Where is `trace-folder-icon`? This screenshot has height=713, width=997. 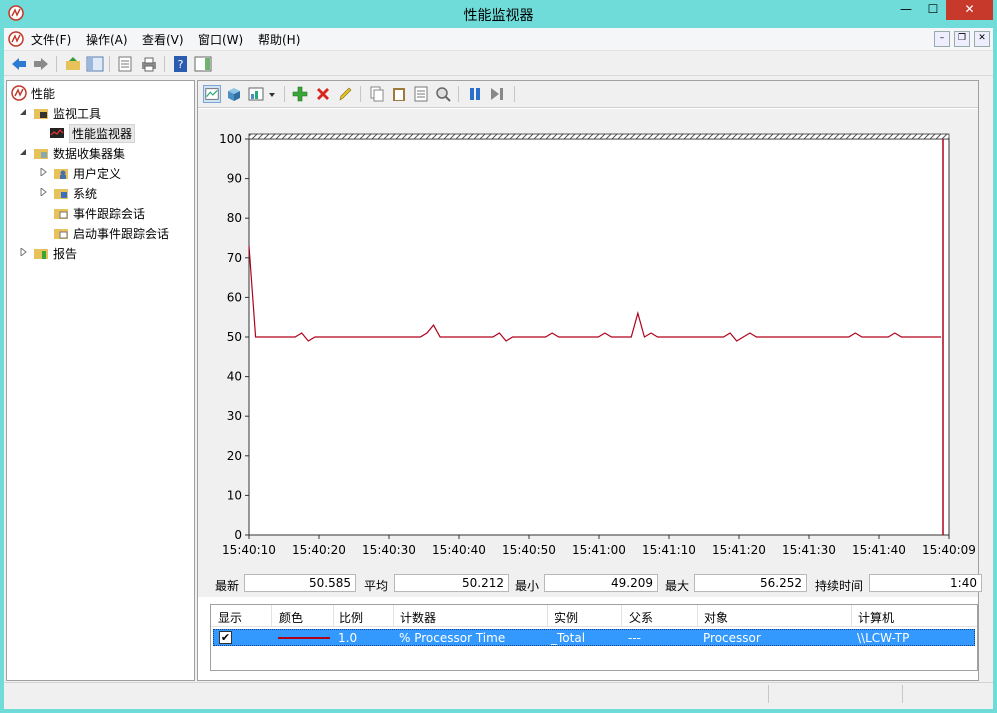 trace-folder-icon is located at coordinates (61, 214).